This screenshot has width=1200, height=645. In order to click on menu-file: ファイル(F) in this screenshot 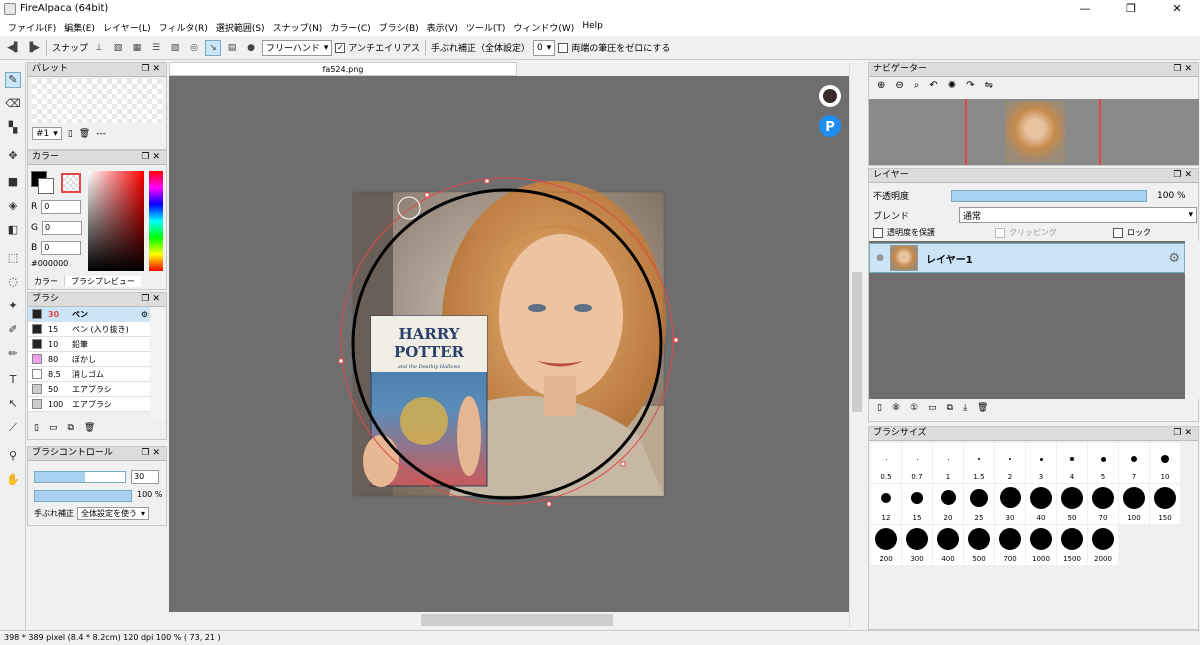, I will do `click(32, 27)`.